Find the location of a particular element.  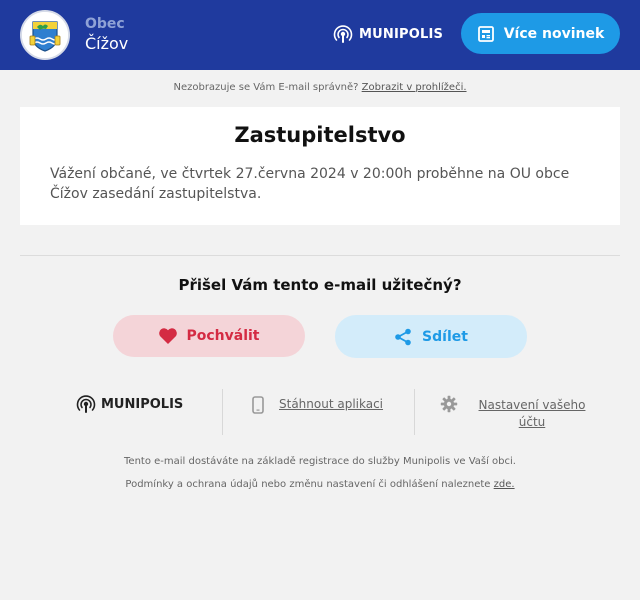

share-label: Sdílet is located at coordinates (445, 336).